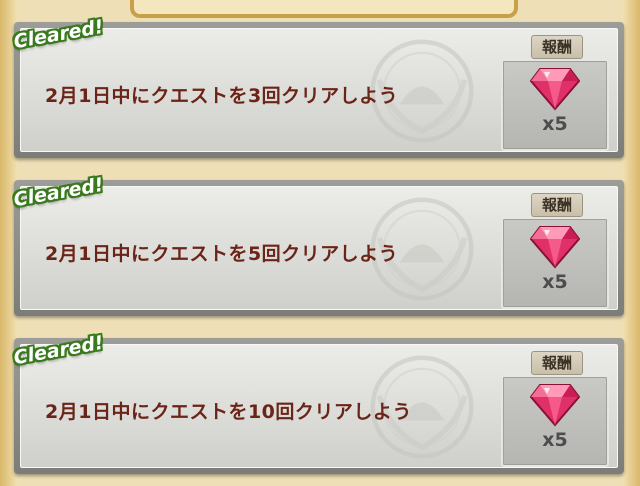  Describe the element at coordinates (222, 96) in the screenshot. I see `mission-text: 2月1日中にクエストを3回クリアしよう` at that location.